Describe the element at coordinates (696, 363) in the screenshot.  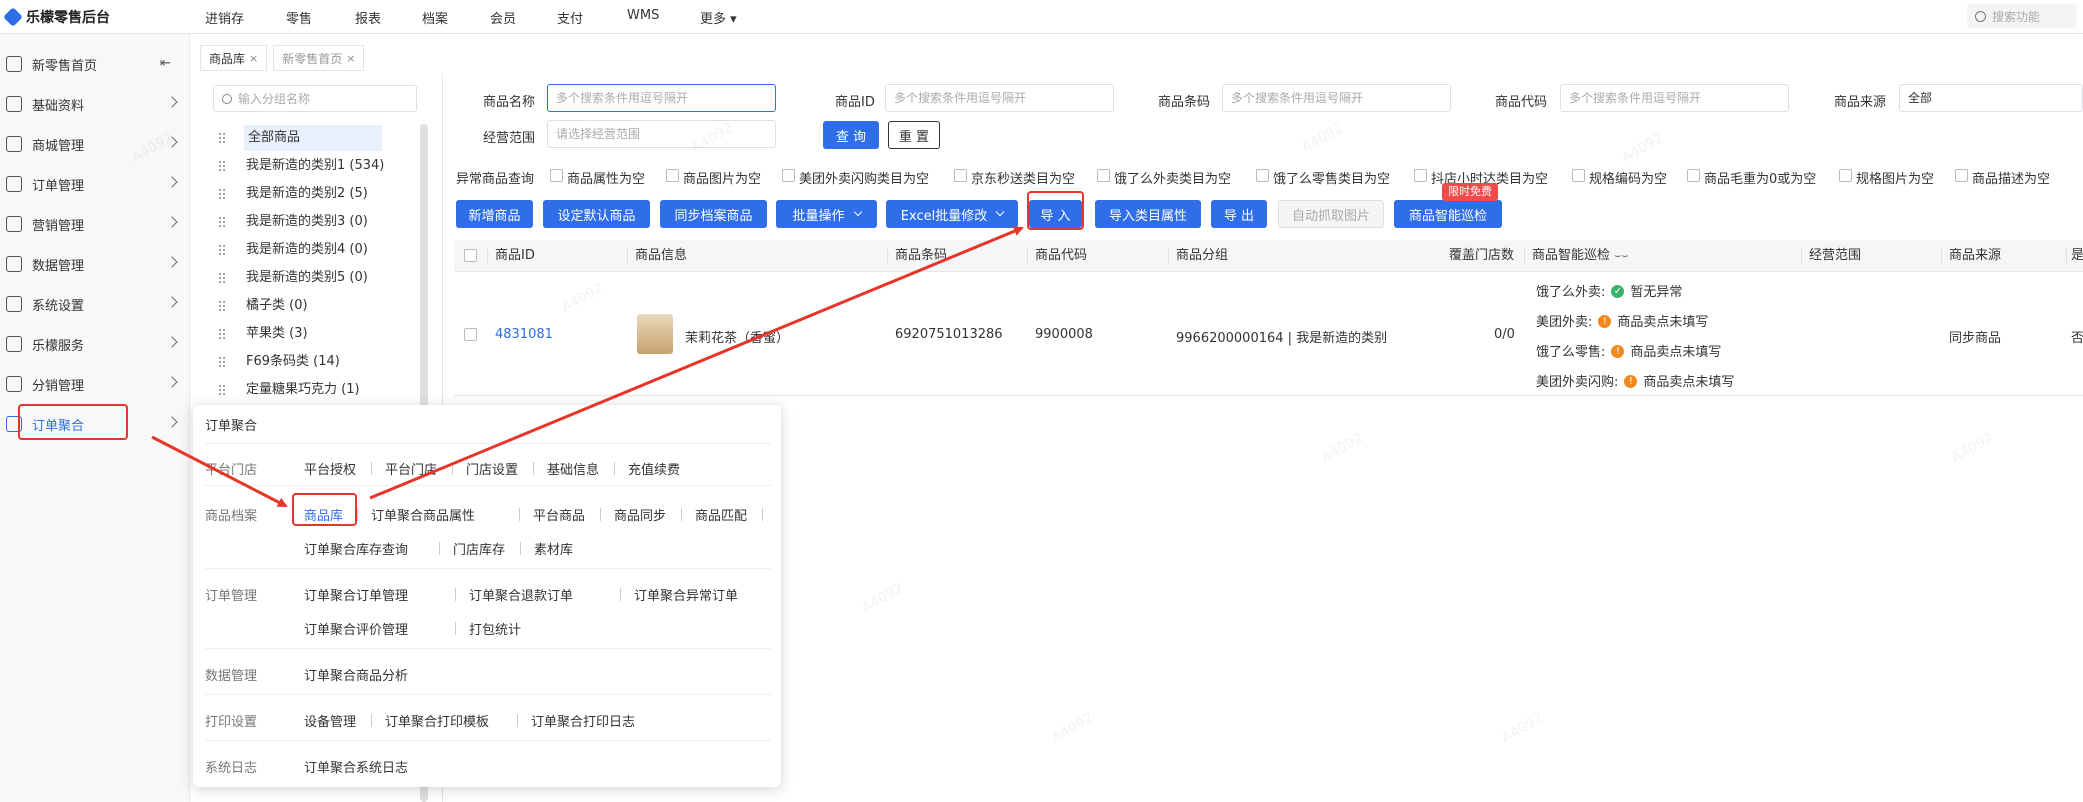
I see `arrow-to-import` at that location.